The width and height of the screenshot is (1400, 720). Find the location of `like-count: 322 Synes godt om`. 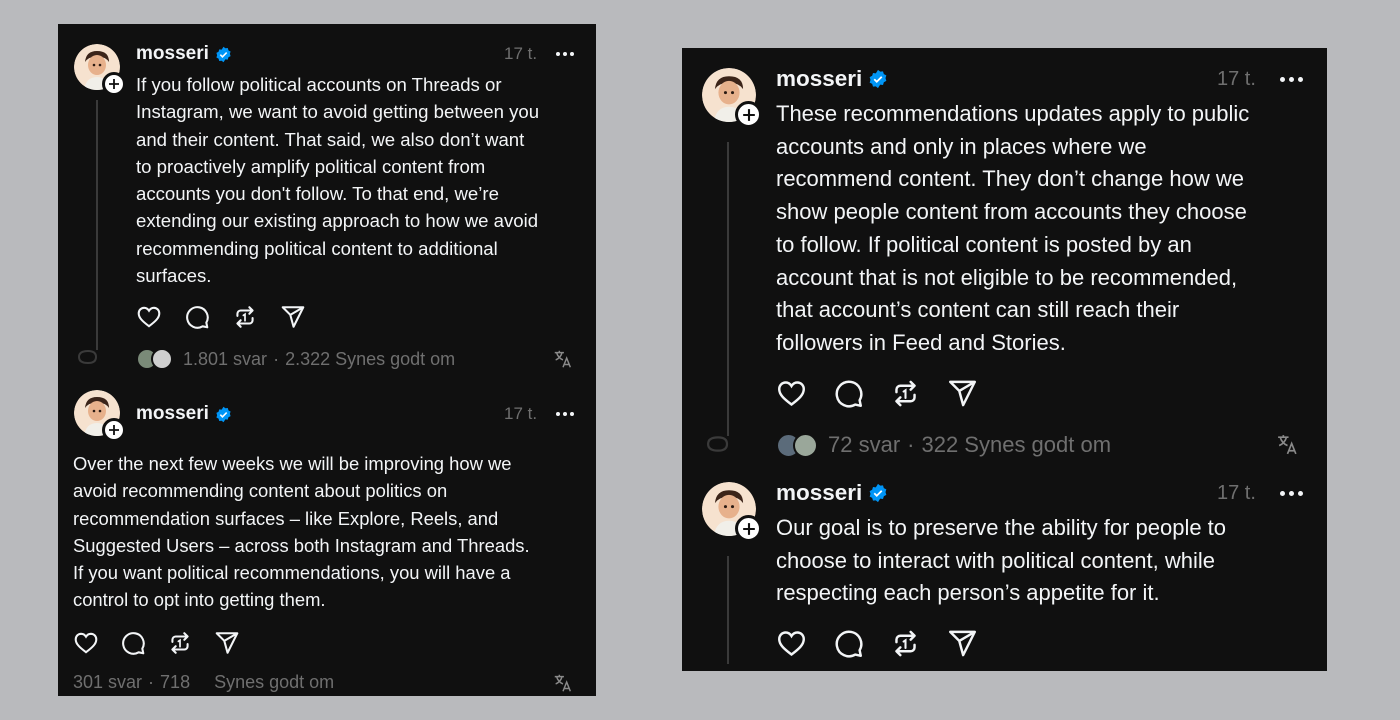

like-count: 322 Synes godt om is located at coordinates (1016, 445).